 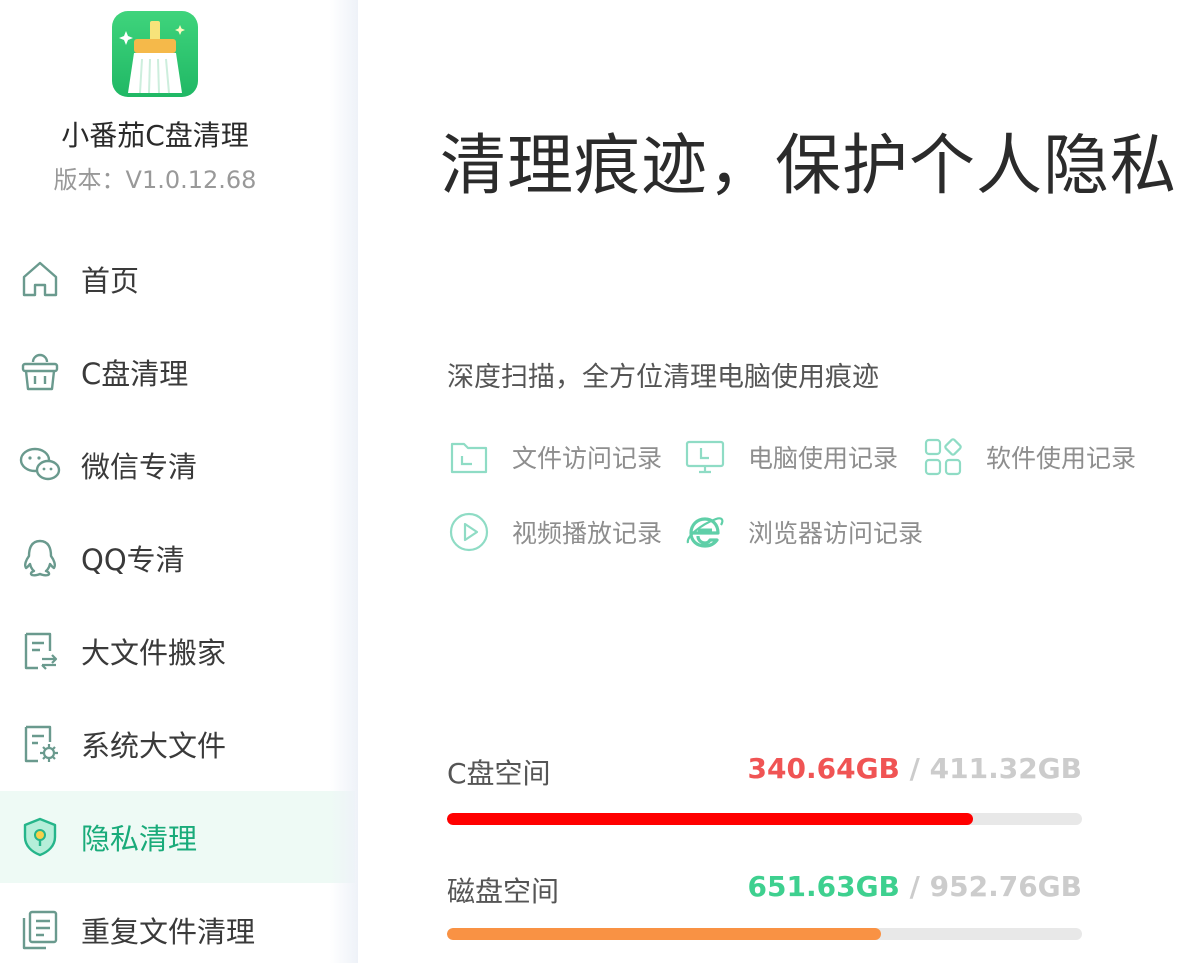 I want to click on c-drive-total: 411.32GB, so click(x=1005, y=768).